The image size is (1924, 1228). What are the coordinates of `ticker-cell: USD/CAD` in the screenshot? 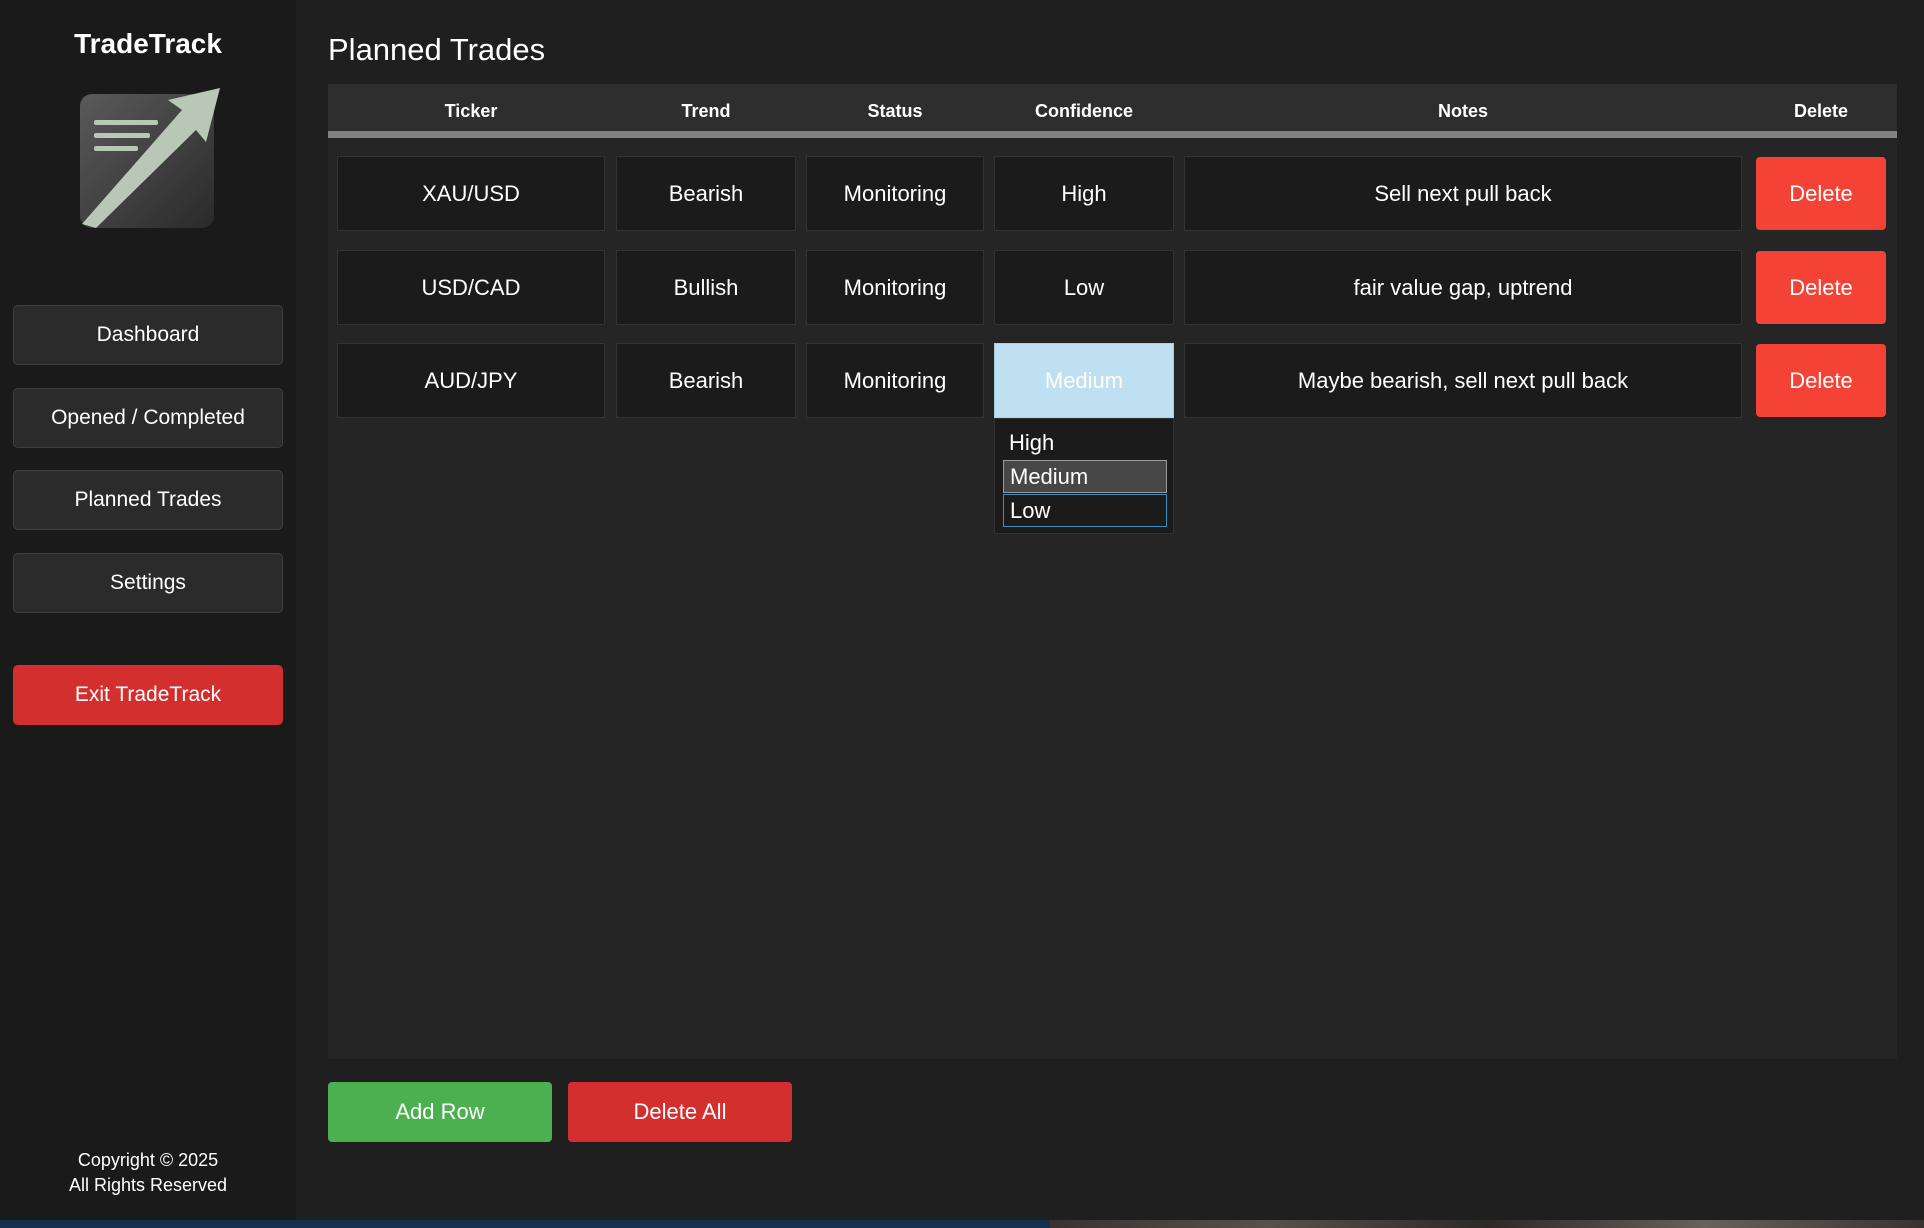 It's located at (471, 287).